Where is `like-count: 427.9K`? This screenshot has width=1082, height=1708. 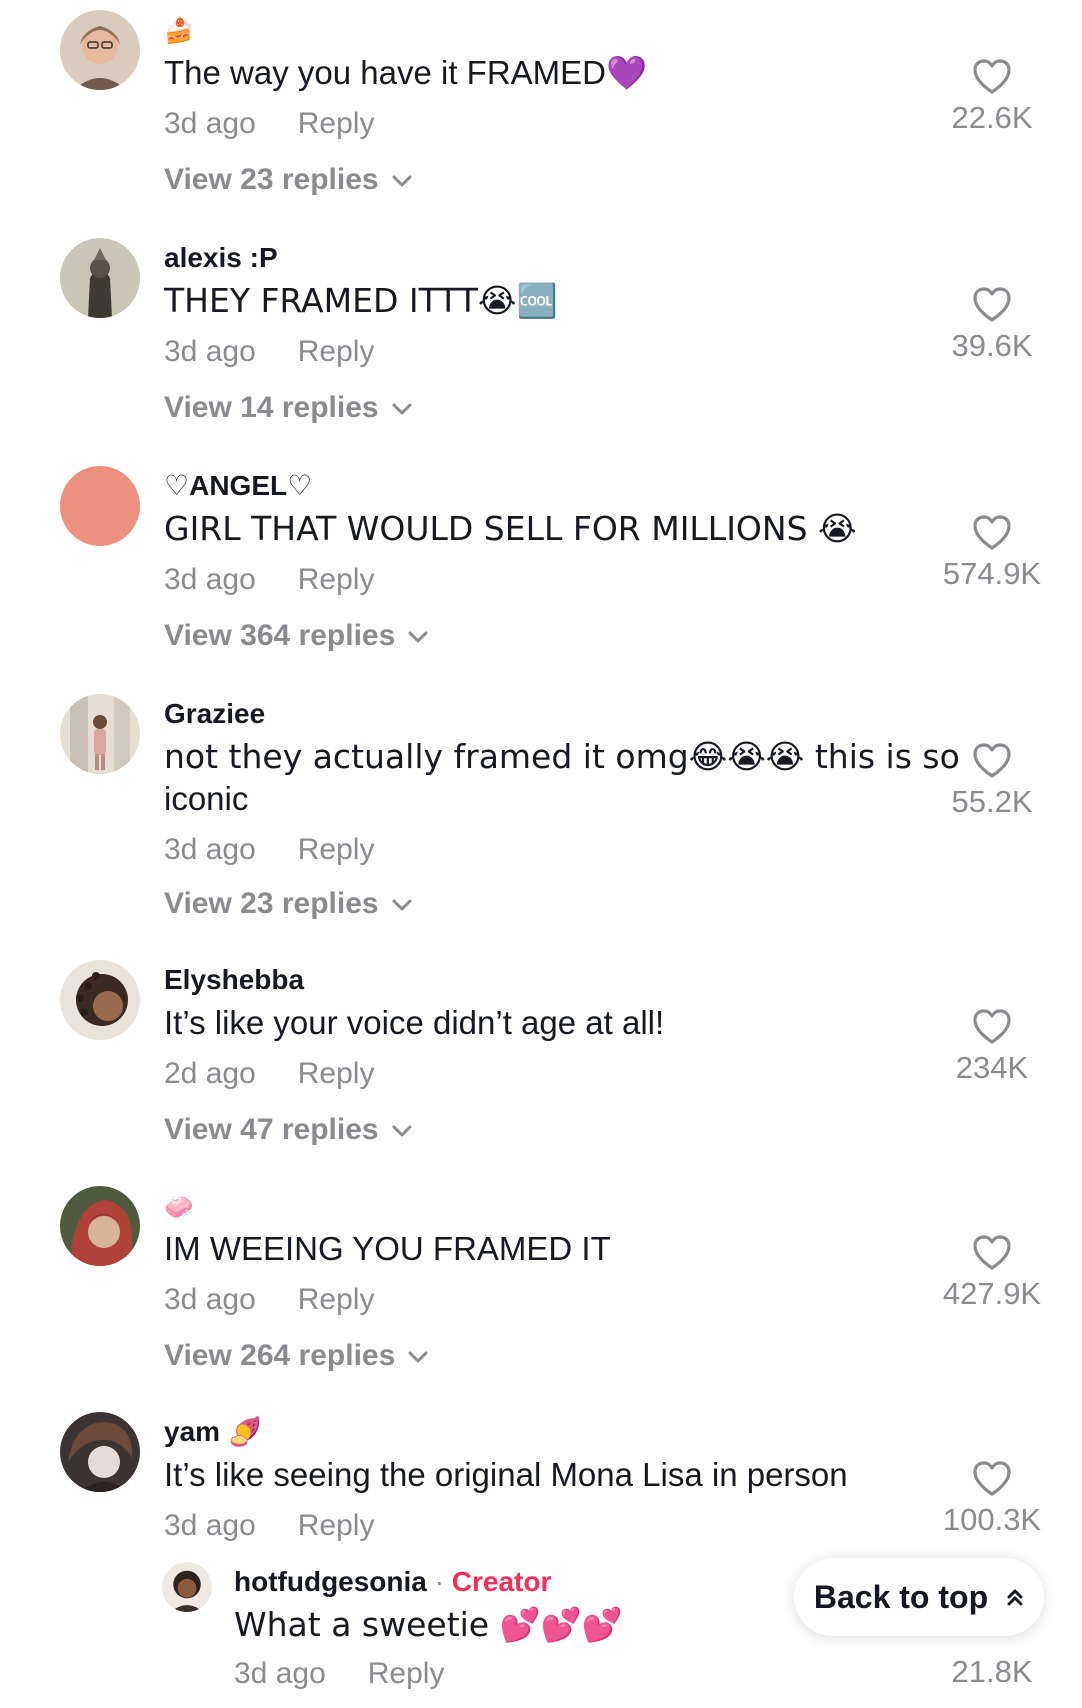 like-count: 427.9K is located at coordinates (992, 1293).